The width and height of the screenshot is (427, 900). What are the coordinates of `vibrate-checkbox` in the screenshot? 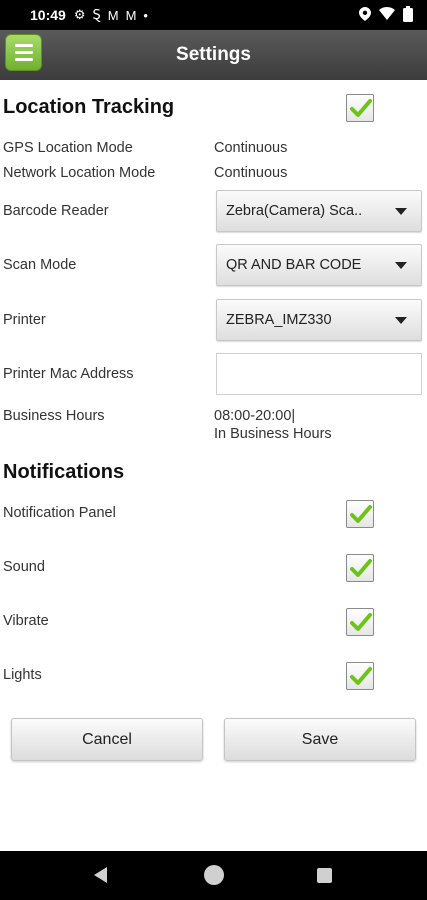 It's located at (360, 622).